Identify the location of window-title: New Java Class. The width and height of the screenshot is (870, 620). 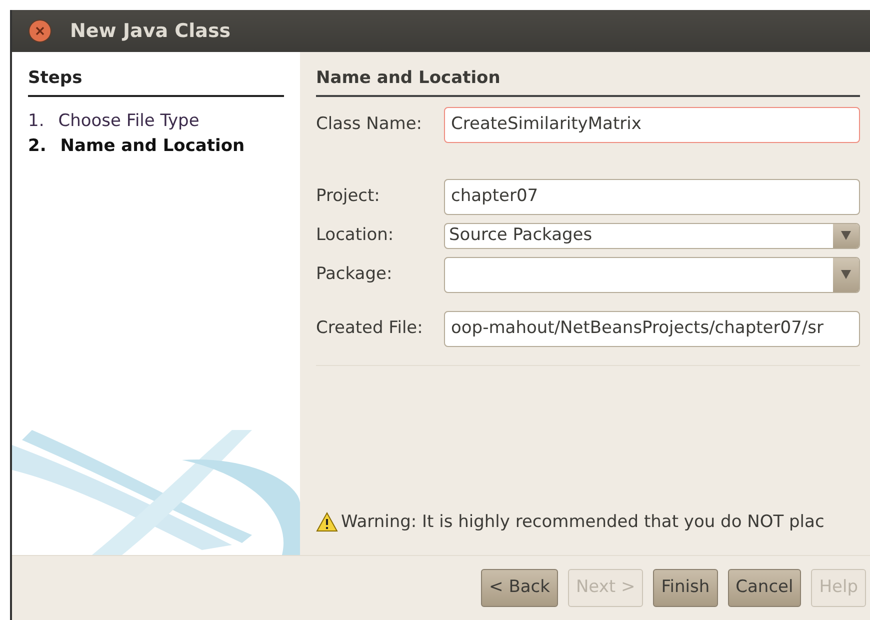
(150, 31).